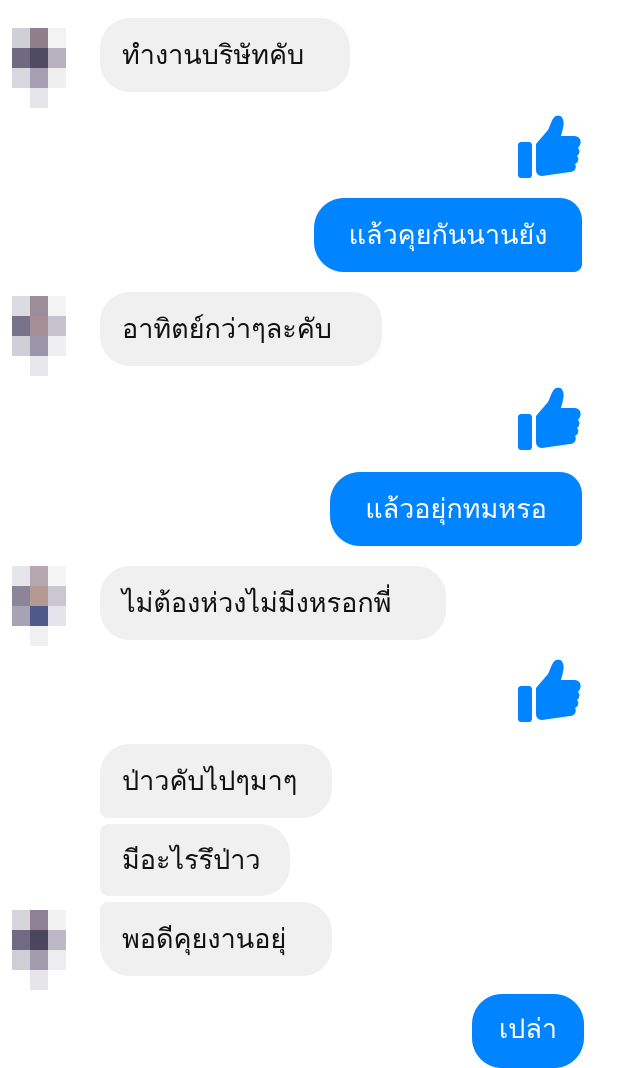 The image size is (620, 1068). I want to click on incoming-message: มีอะไรรึป่าว, so click(195, 860).